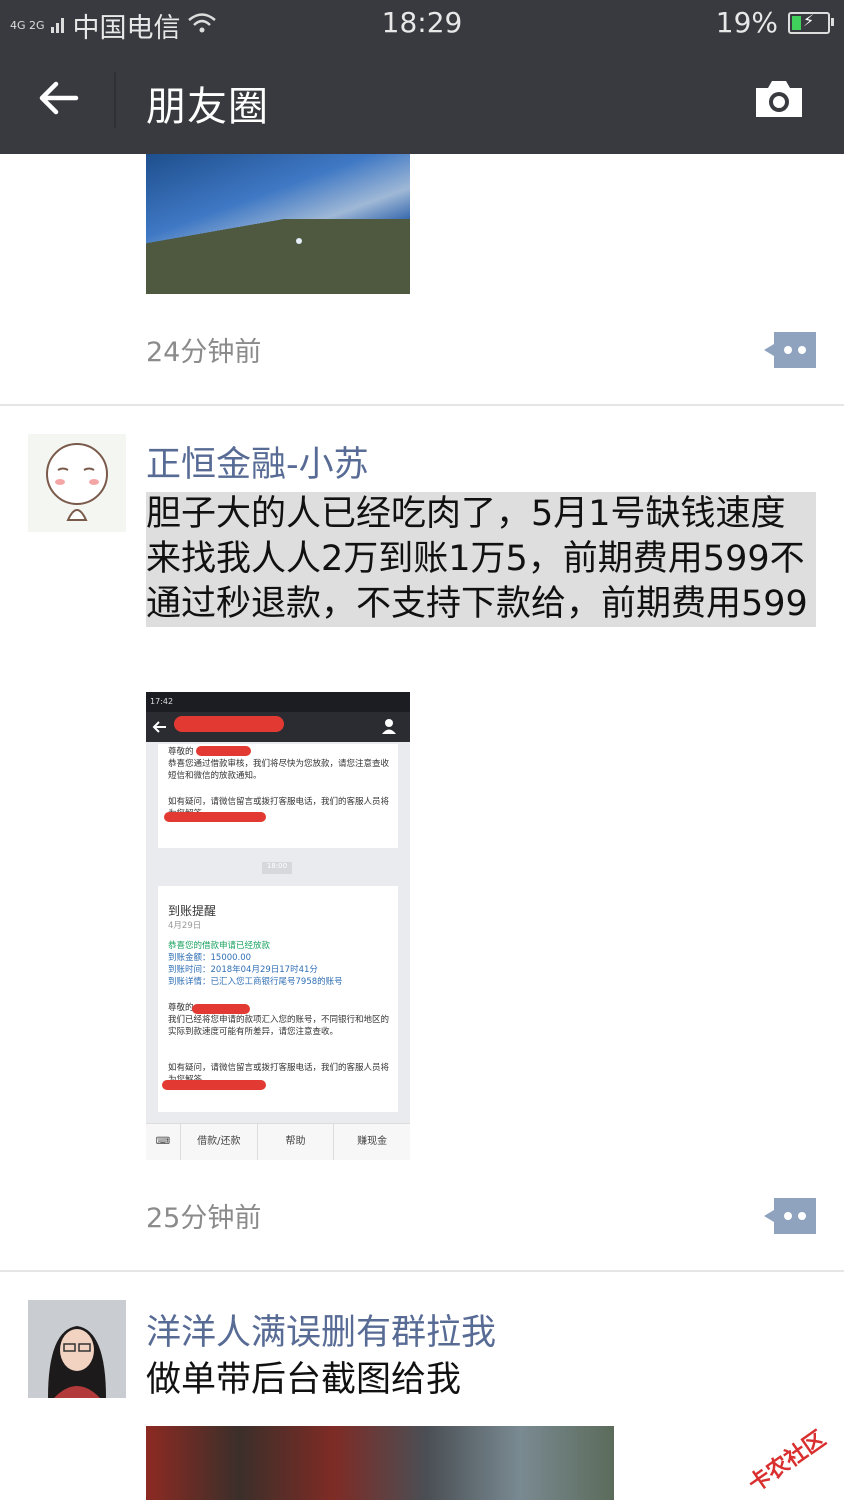  Describe the element at coordinates (278, 702) in the screenshot. I see `screenshot-status-bar: 17:42` at that location.